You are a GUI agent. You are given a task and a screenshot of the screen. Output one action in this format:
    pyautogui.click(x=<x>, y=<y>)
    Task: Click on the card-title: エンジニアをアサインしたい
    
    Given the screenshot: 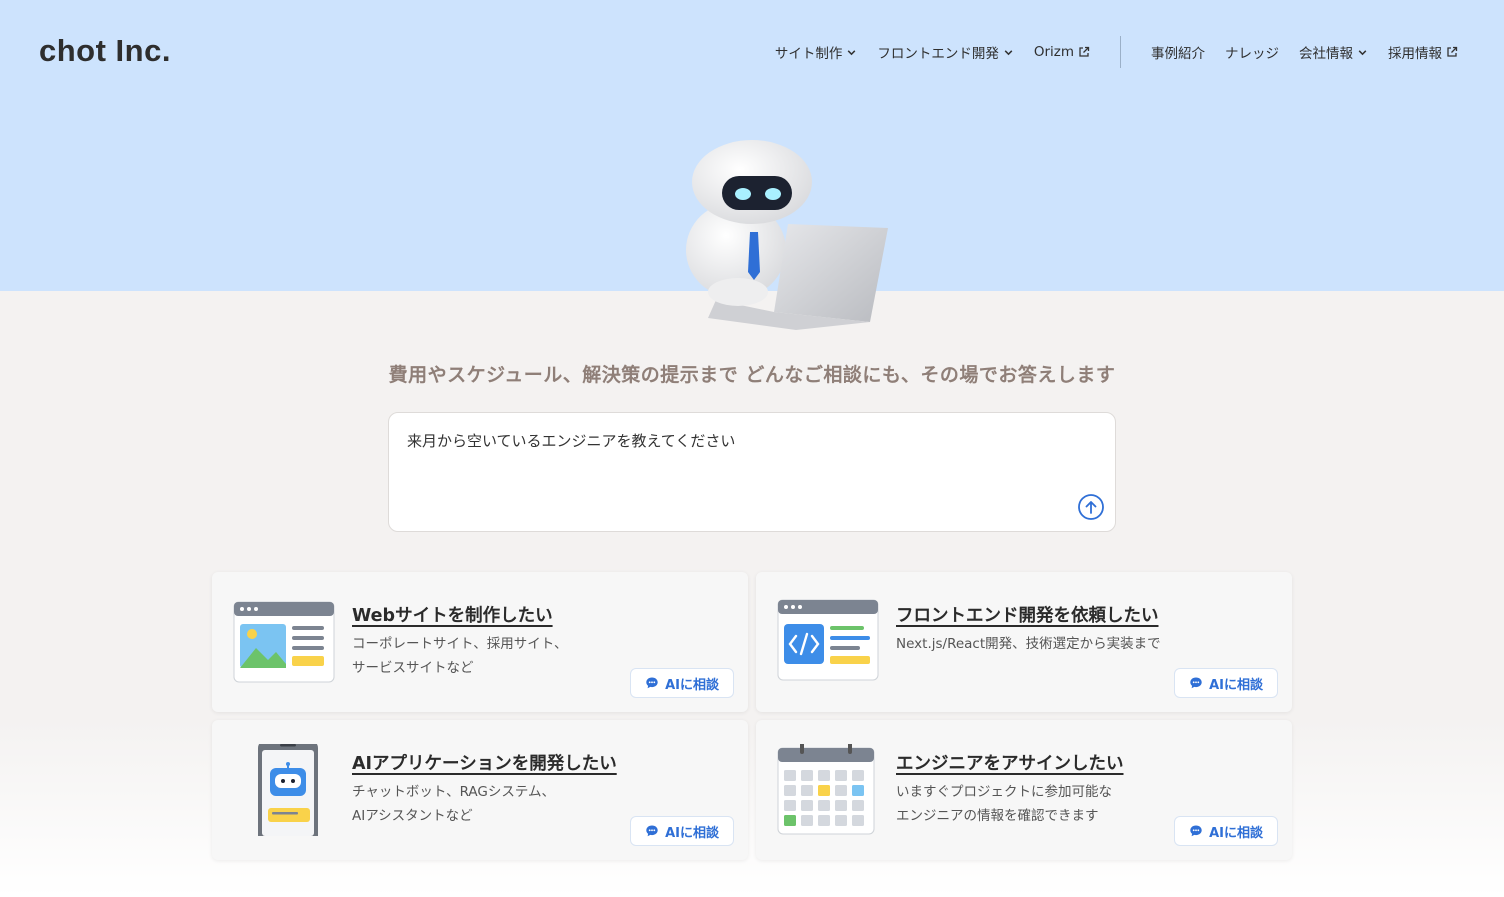 What is the action you would take?
    pyautogui.click(x=1010, y=762)
    